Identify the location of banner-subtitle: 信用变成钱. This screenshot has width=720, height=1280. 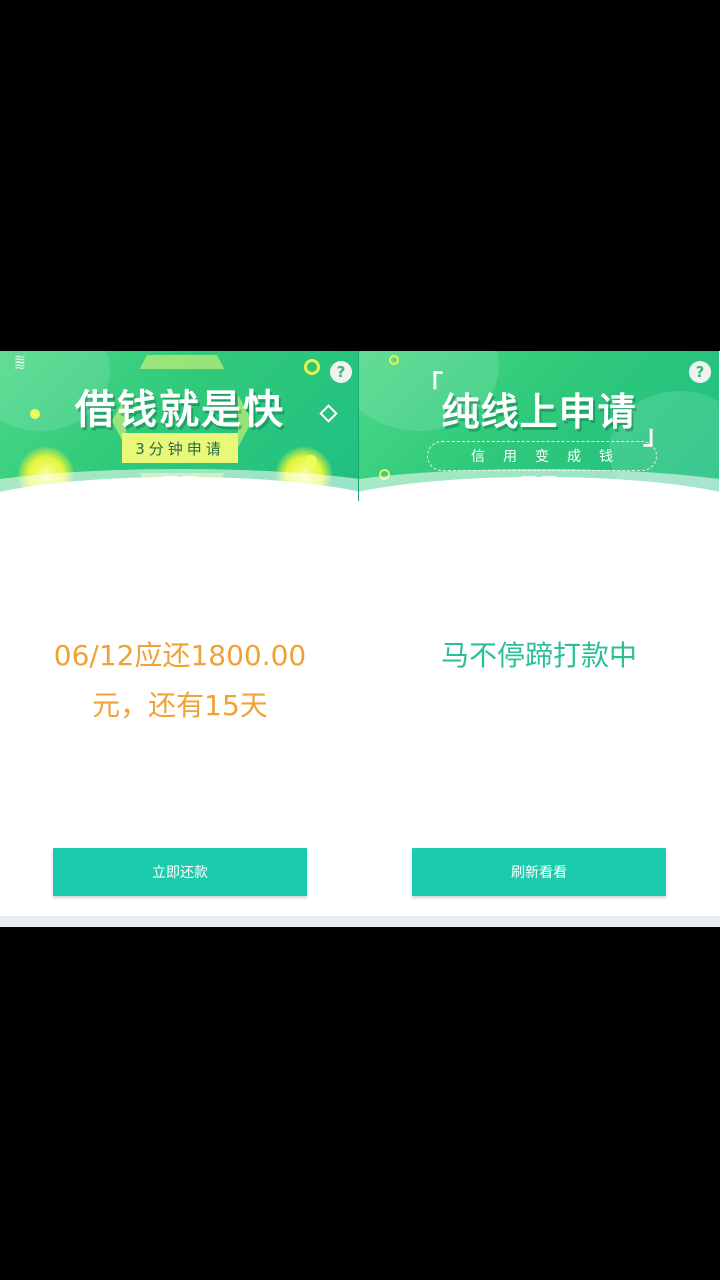
(542, 456).